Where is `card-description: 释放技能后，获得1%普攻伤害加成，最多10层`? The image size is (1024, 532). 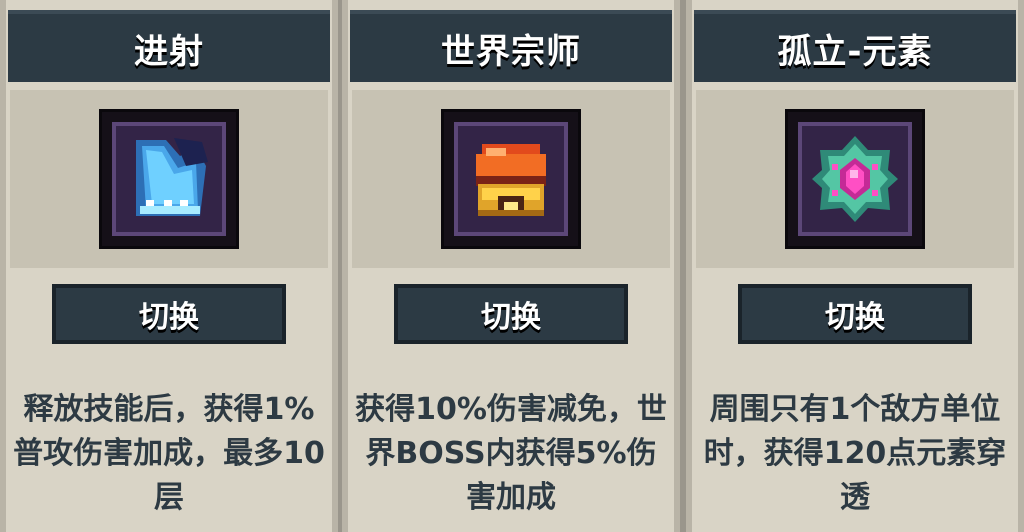 card-description: 释放技能后，获得1%普攻伤害加成，最多10层 is located at coordinates (169, 453).